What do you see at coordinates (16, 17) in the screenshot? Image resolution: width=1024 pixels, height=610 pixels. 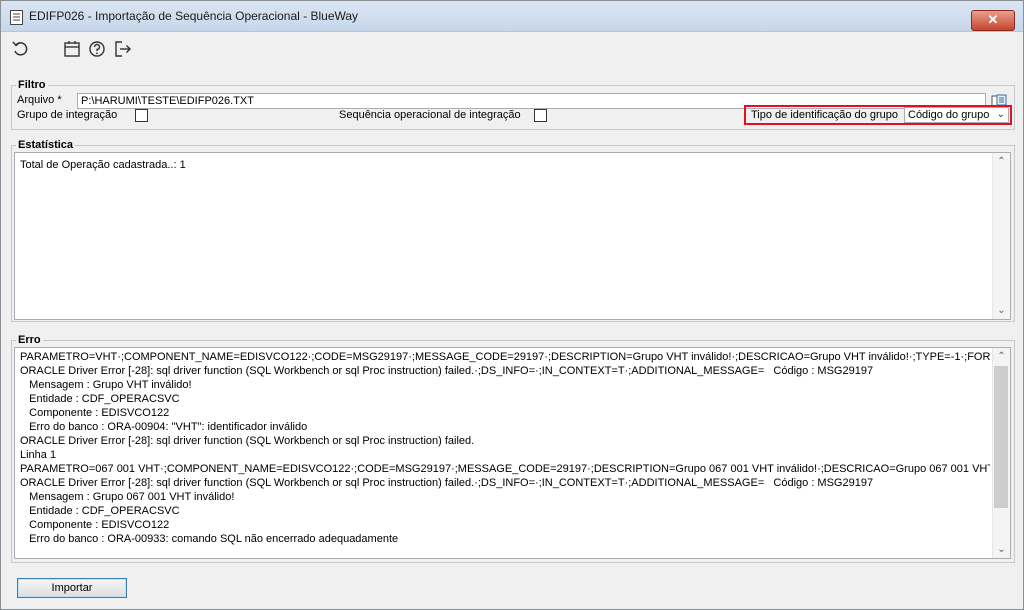 I see `document-icon` at bounding box center [16, 17].